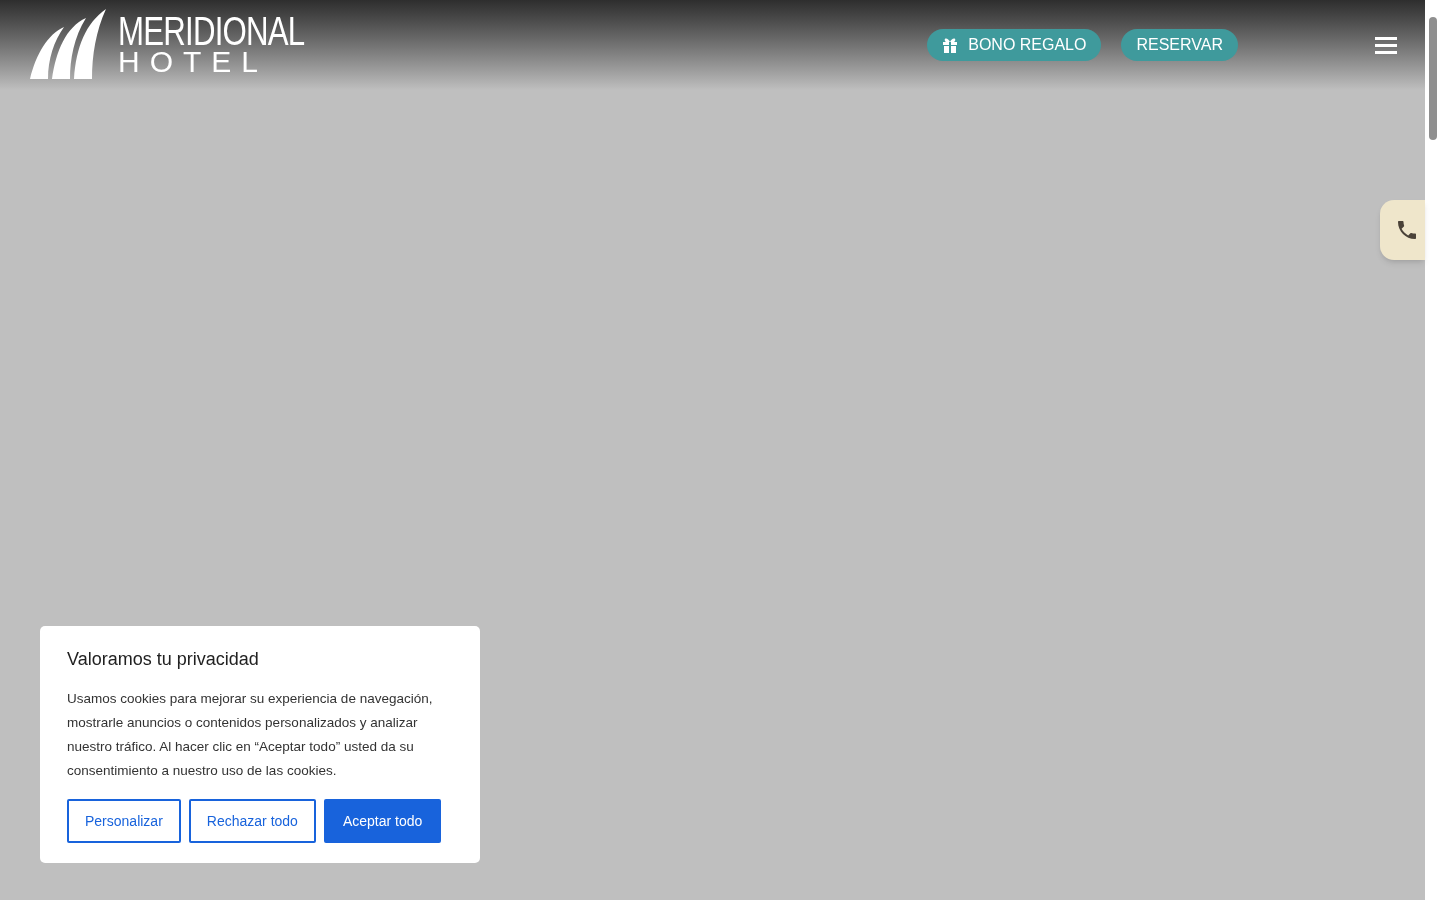  I want to click on banner-text: Usamos cookies para mejorar su experiencia de navegación, mostrarle anuncios o contenidos personalizados y analizar nuestro tráfico. Al hacer clic en “Aceptar todo” usted da su consentimiento a nuestro uso de las cookies., so click(250, 735).